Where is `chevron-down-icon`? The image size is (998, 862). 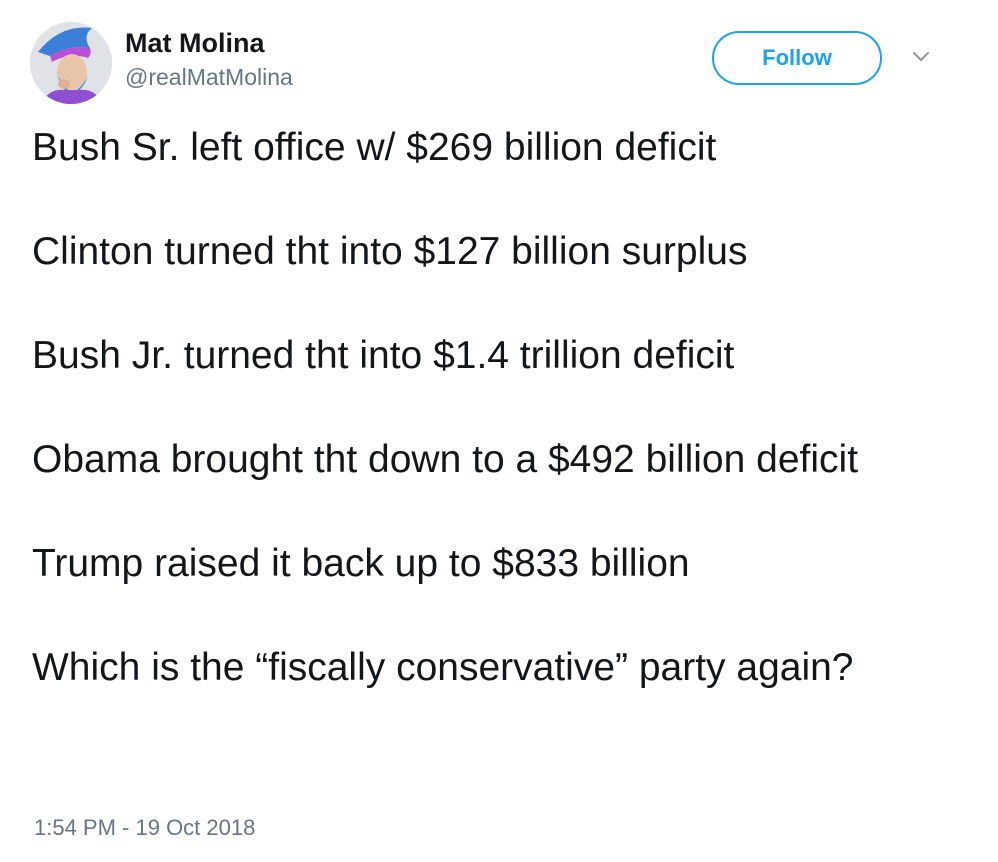
chevron-down-icon is located at coordinates (921, 57).